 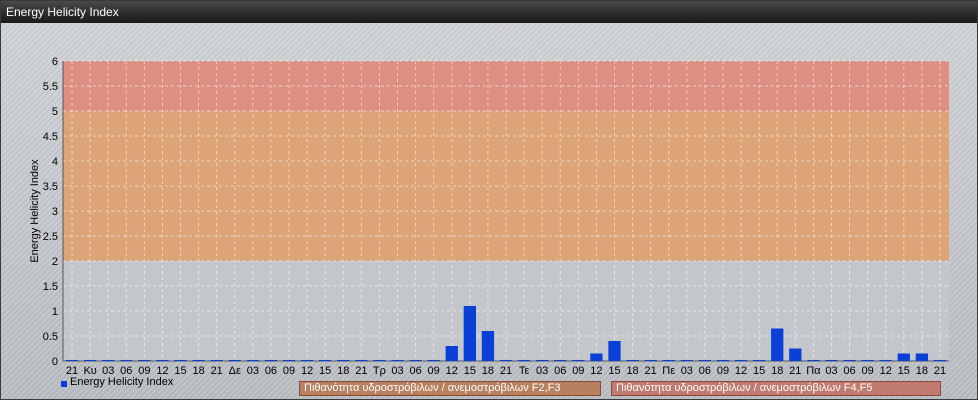 I want to click on y-tick-label: 5.5, so click(x=50, y=87).